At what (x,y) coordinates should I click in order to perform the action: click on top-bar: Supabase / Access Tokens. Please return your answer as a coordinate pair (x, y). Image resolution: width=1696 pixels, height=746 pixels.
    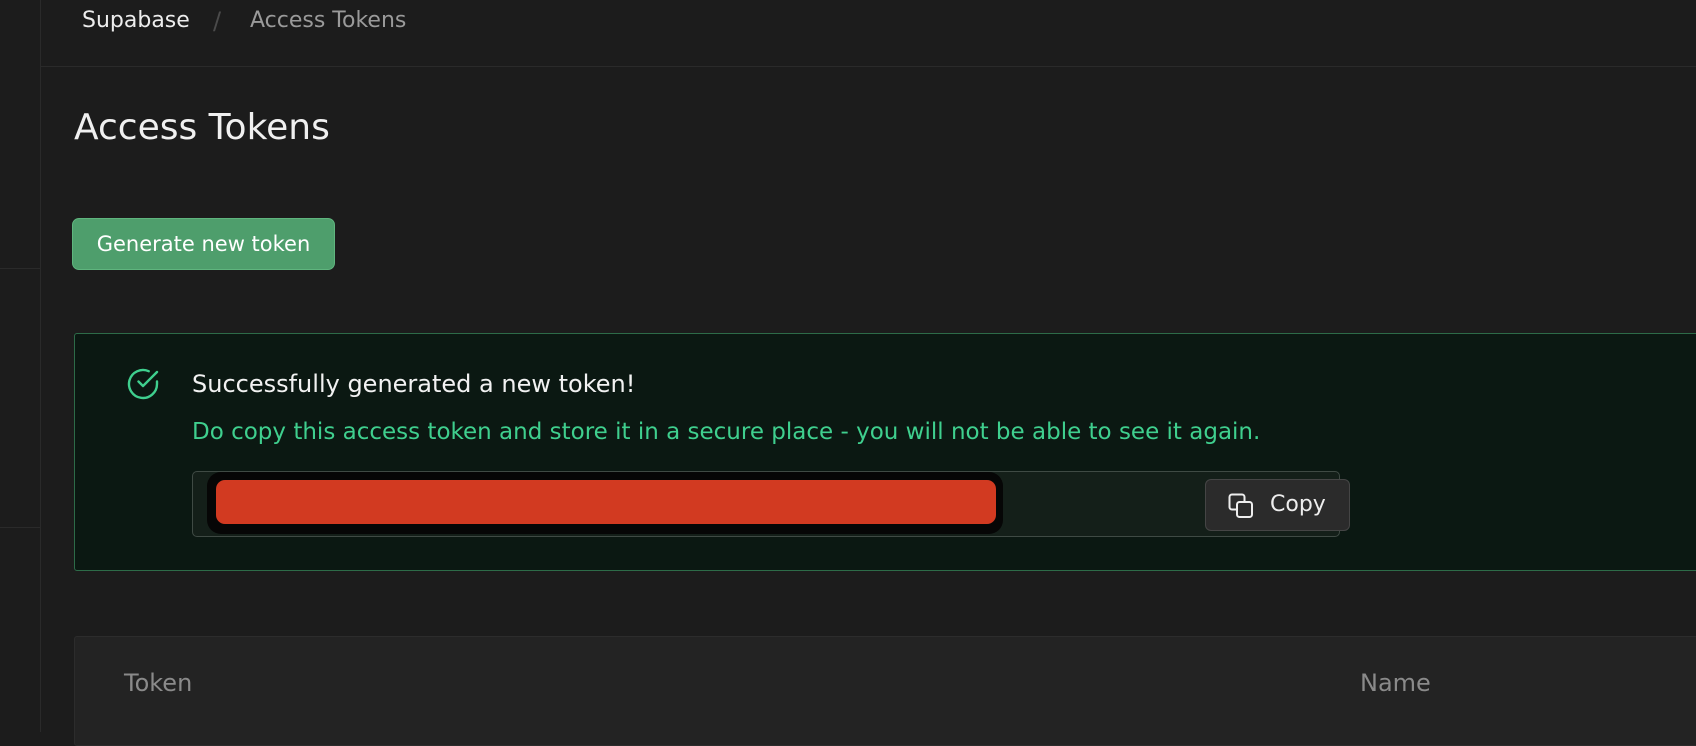
    Looking at the image, I should click on (868, 33).